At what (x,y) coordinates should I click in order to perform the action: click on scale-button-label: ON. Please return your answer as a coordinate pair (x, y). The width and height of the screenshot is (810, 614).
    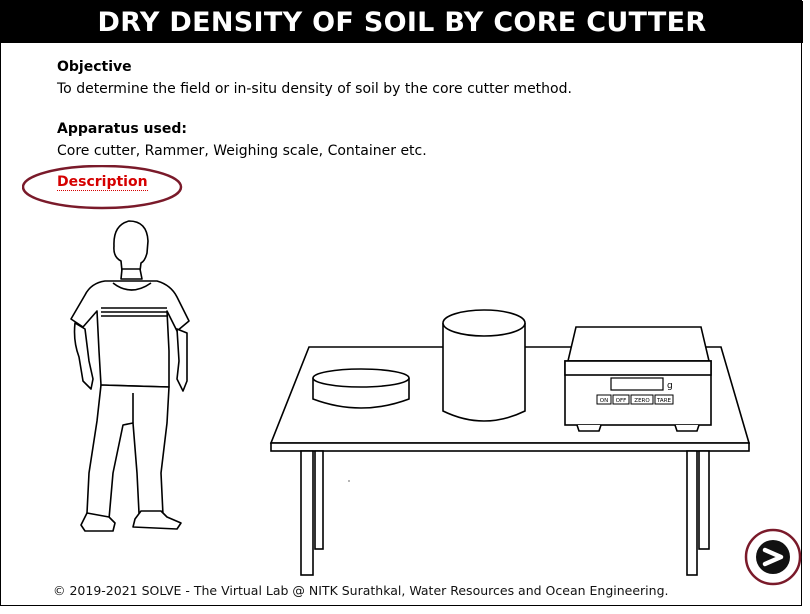
    Looking at the image, I should click on (604, 401).